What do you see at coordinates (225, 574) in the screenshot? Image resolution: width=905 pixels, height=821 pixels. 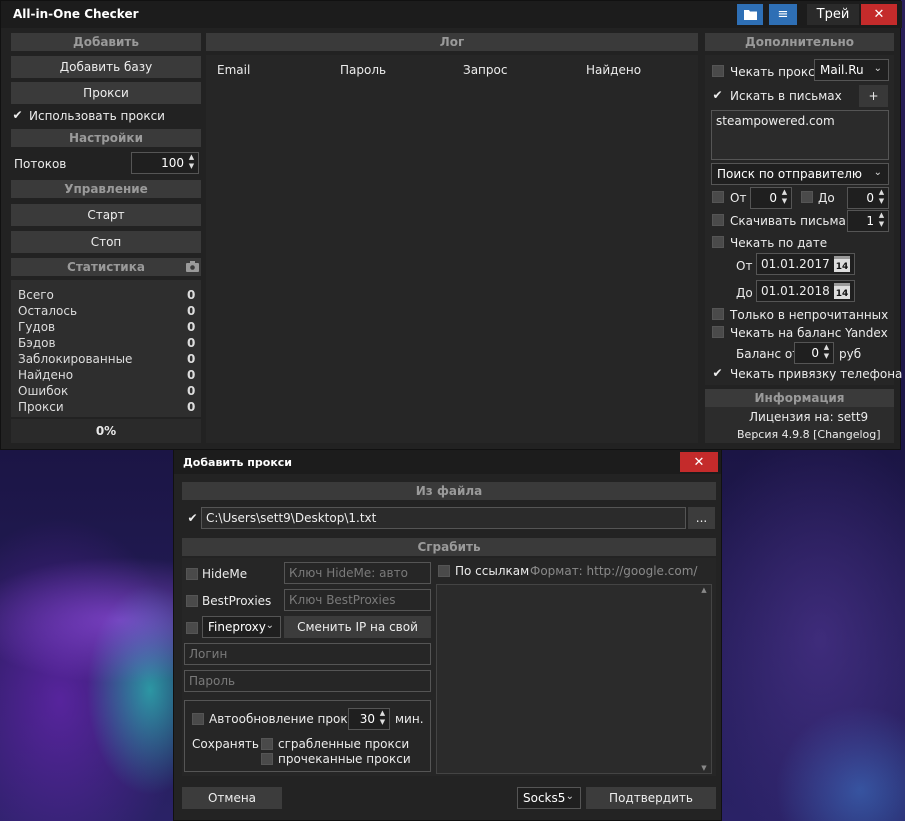 I see `hideme-label: HideMe` at bounding box center [225, 574].